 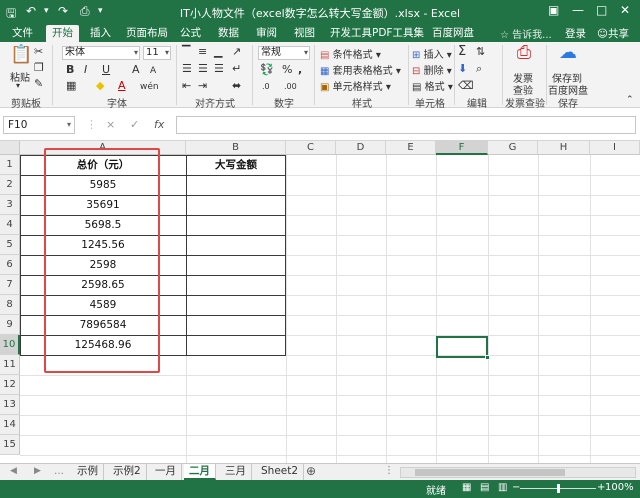 I want to click on ribbon-display-icon: ▣, so click(x=553, y=10).